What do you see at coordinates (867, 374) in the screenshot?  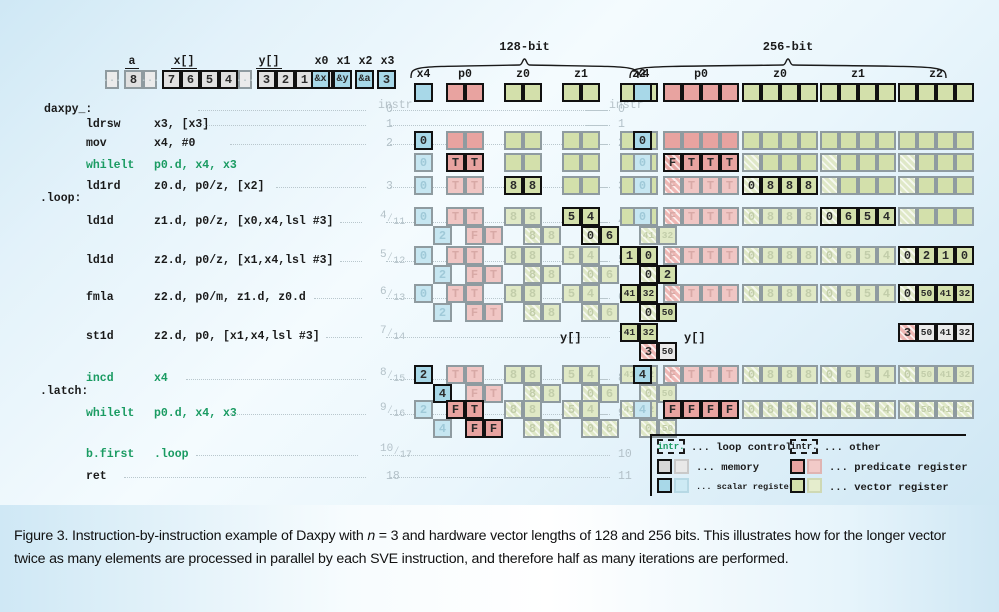 I see `grid256-incd-z1-2: 5` at bounding box center [867, 374].